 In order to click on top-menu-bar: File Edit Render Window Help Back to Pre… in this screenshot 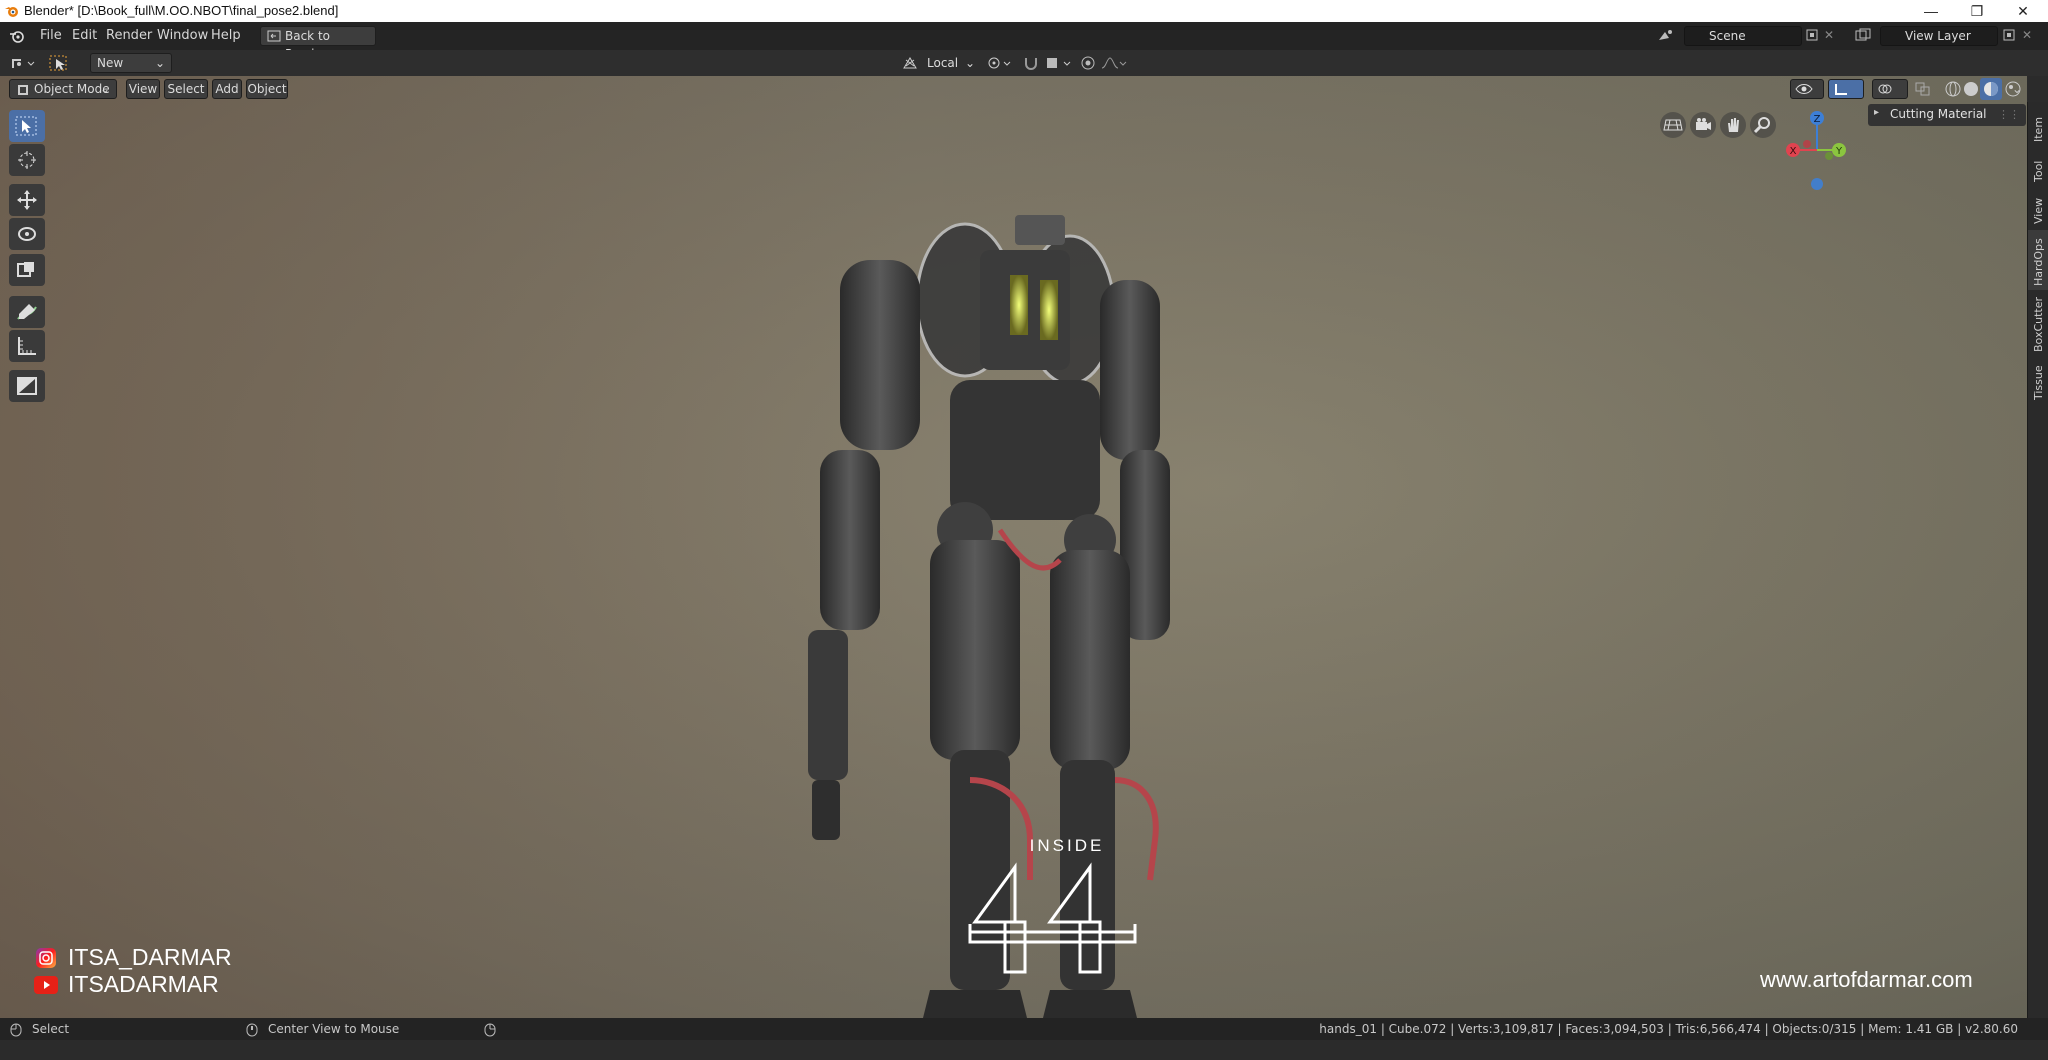, I will do `click(1024, 41)`.